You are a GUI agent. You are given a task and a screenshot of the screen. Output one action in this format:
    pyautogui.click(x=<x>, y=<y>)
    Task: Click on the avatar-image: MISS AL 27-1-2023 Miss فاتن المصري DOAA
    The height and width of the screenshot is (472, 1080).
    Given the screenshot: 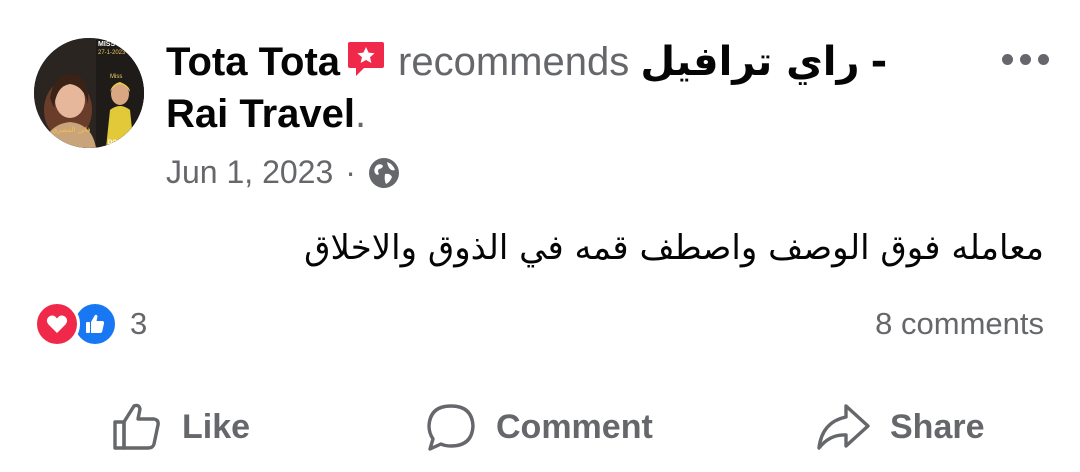 What is the action you would take?
    pyautogui.click(x=89, y=93)
    